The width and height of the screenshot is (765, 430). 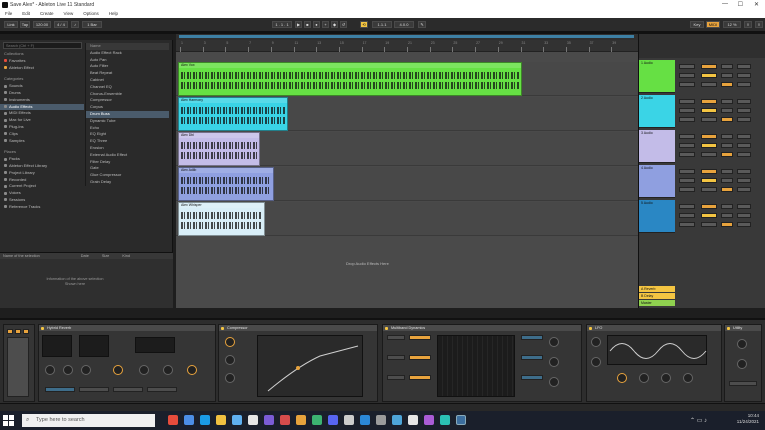 I want to click on loop-switch-icon: ⟲, so click(x=364, y=24).